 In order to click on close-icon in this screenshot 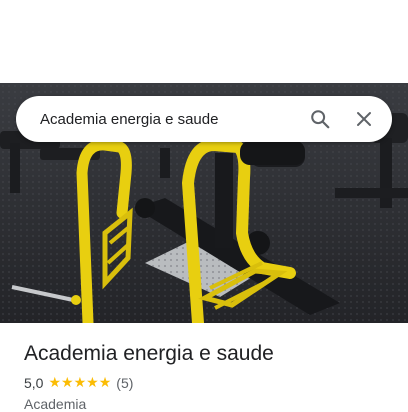, I will do `click(364, 119)`.